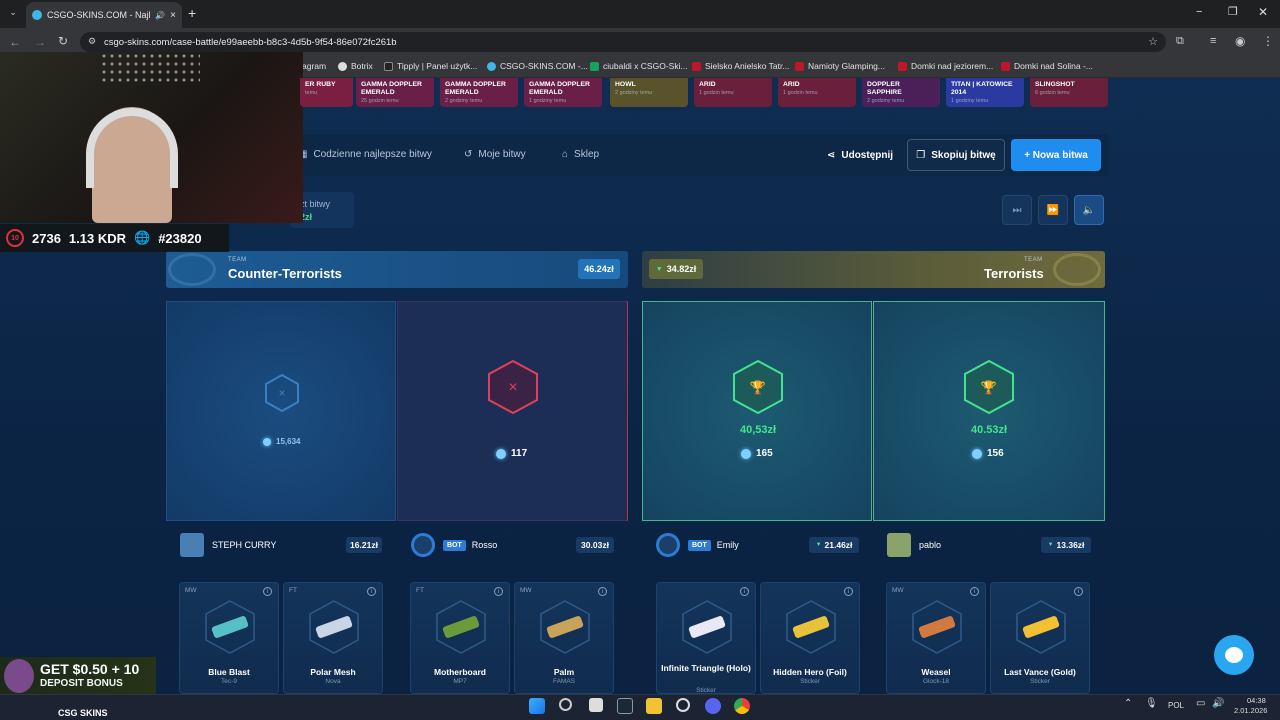 The width and height of the screenshot is (1280, 720). Describe the element at coordinates (596, 705) in the screenshot. I see `store-icon` at that location.